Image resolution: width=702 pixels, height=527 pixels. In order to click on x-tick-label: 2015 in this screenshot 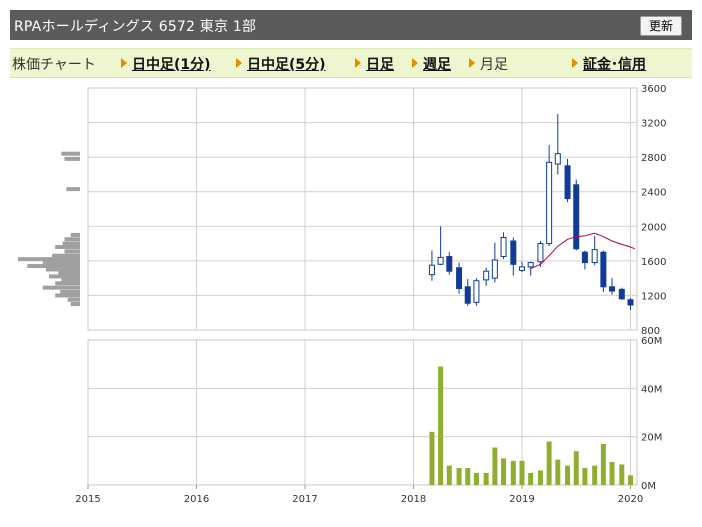, I will do `click(87, 499)`.